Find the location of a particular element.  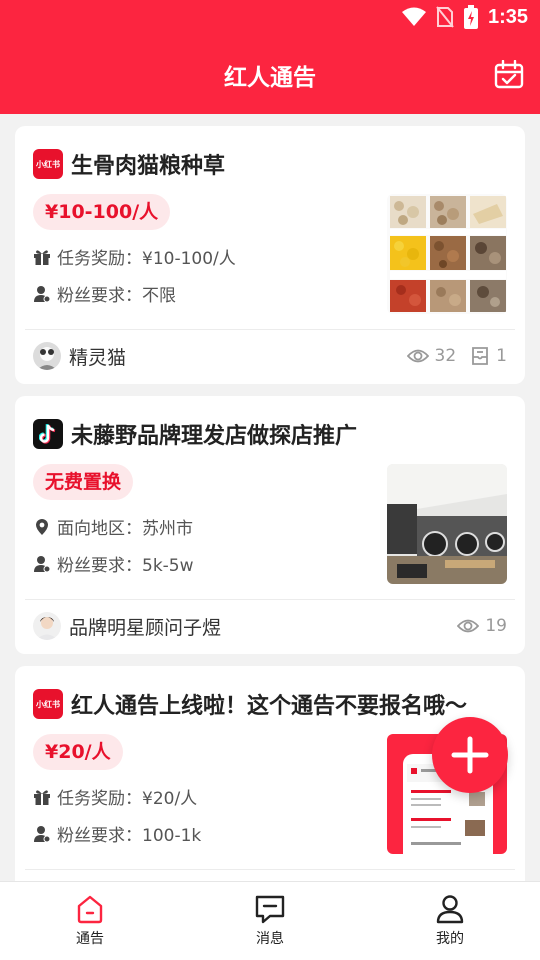

reward-tag: 无费置换 is located at coordinates (83, 482).